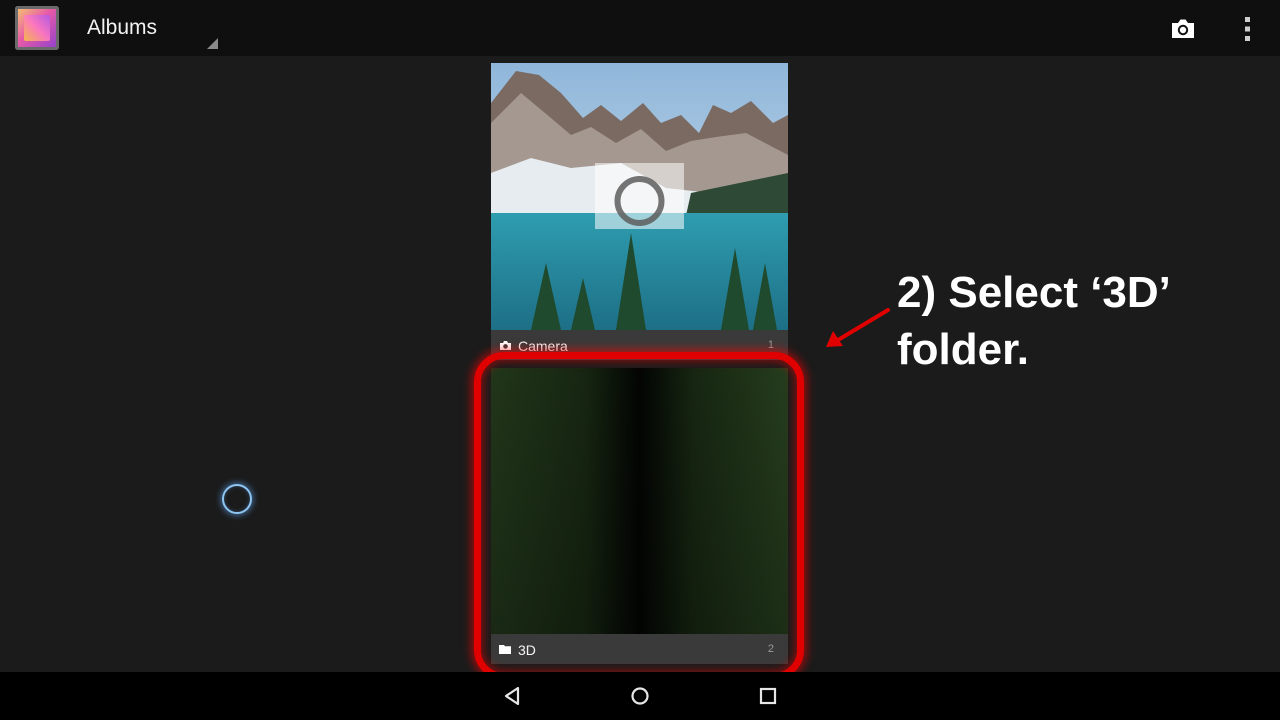 The height and width of the screenshot is (720, 1280). I want to click on album-camera: Camera 1, so click(639, 211).